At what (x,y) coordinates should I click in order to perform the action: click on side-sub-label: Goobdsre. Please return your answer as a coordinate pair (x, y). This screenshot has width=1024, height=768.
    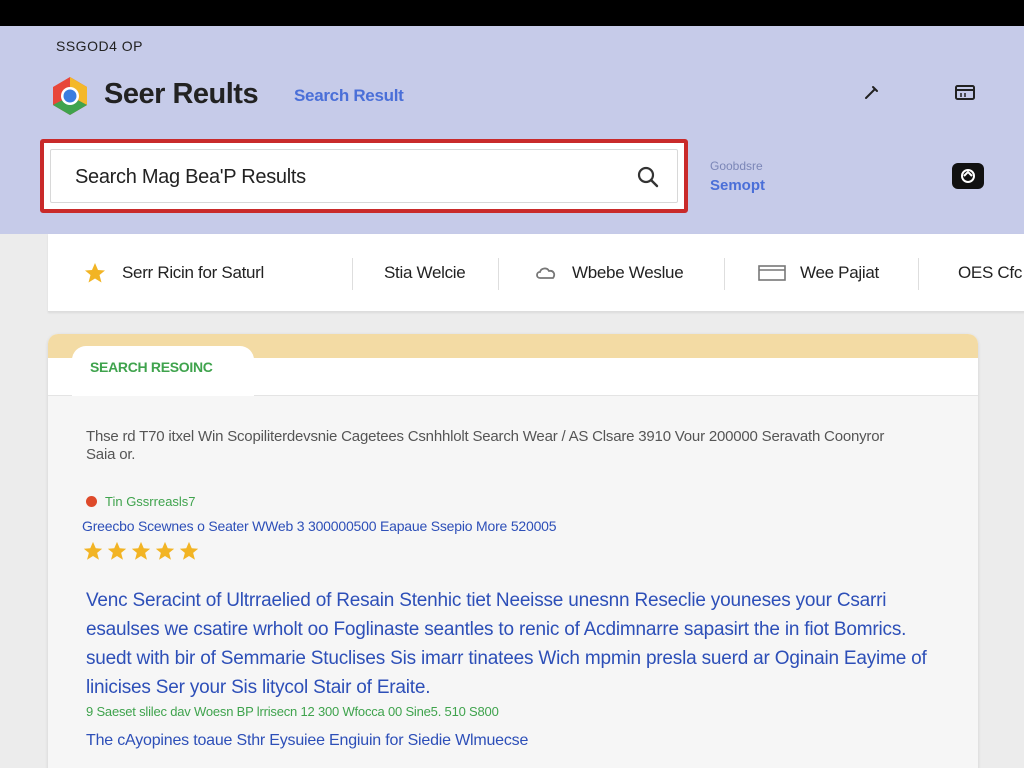
    Looking at the image, I should click on (736, 166).